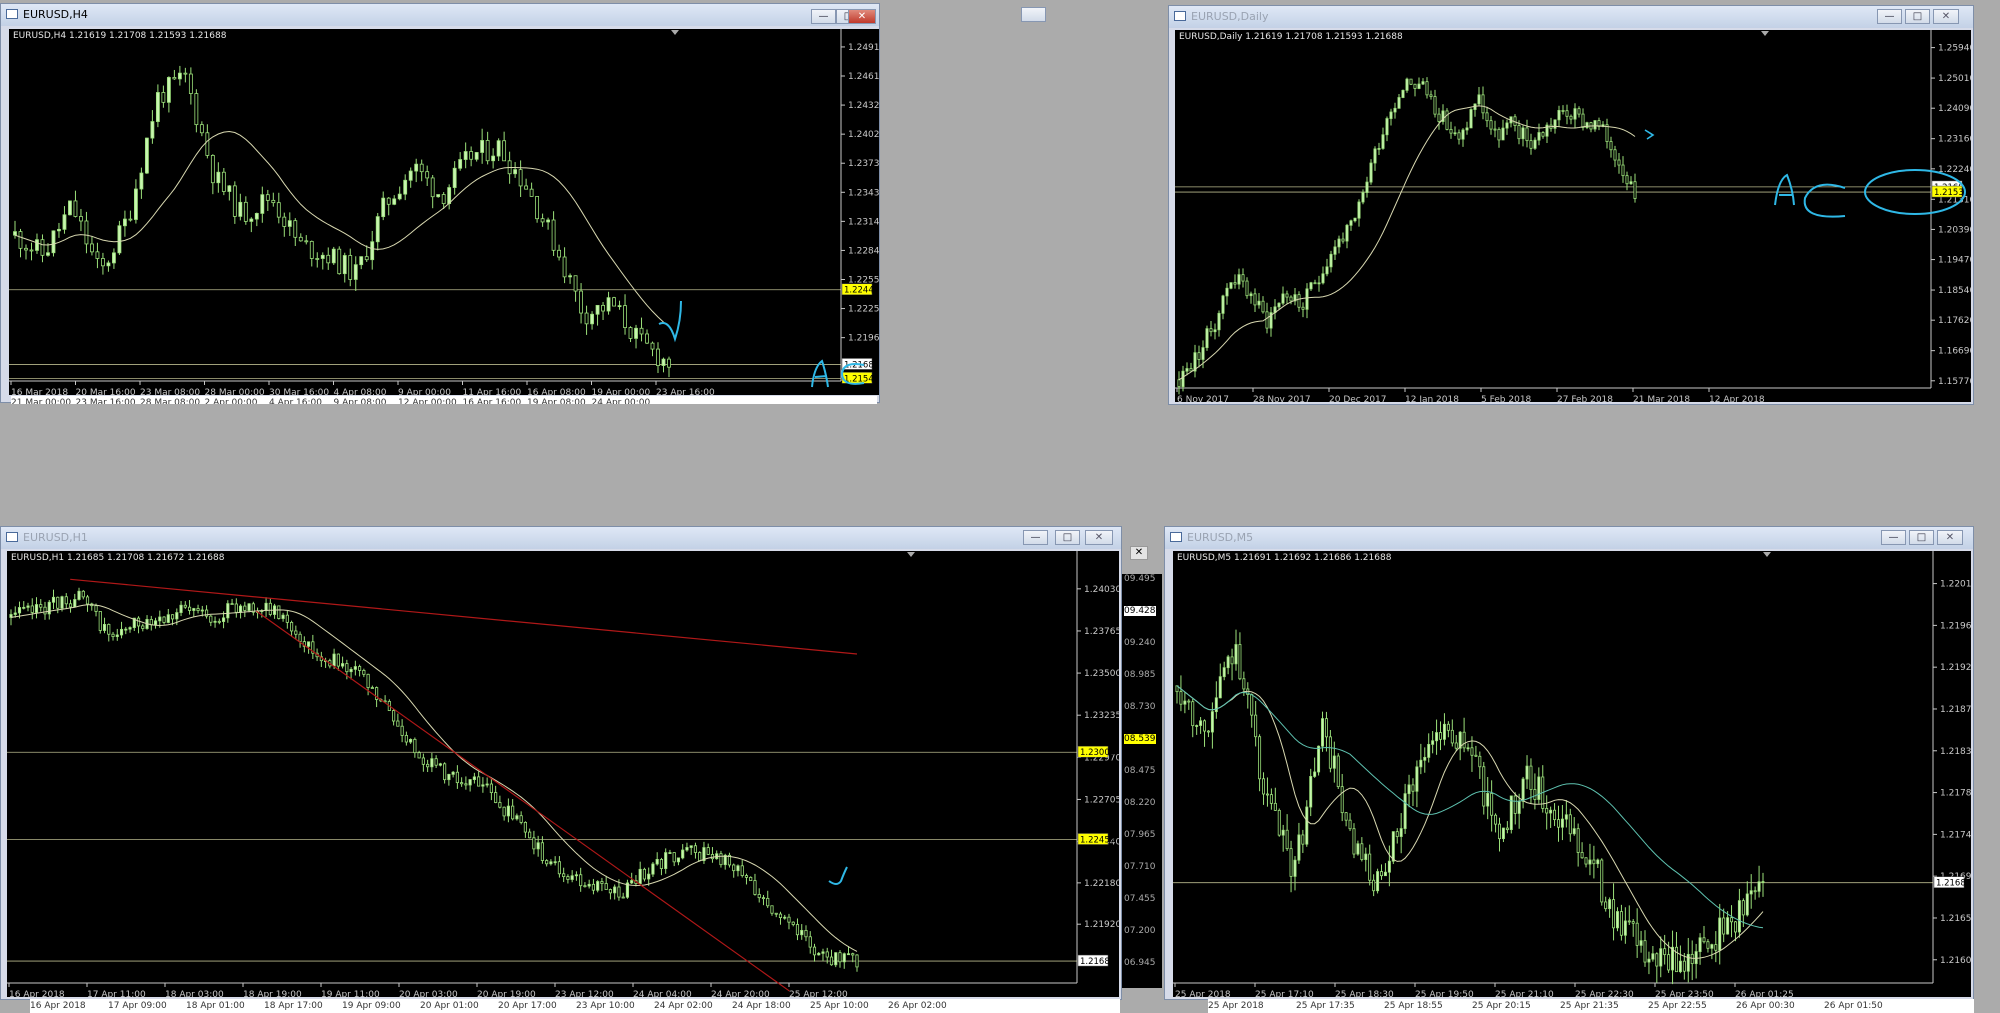  Describe the element at coordinates (1954, 382) in the screenshot. I see `price-tick-label: 1.15770` at that location.